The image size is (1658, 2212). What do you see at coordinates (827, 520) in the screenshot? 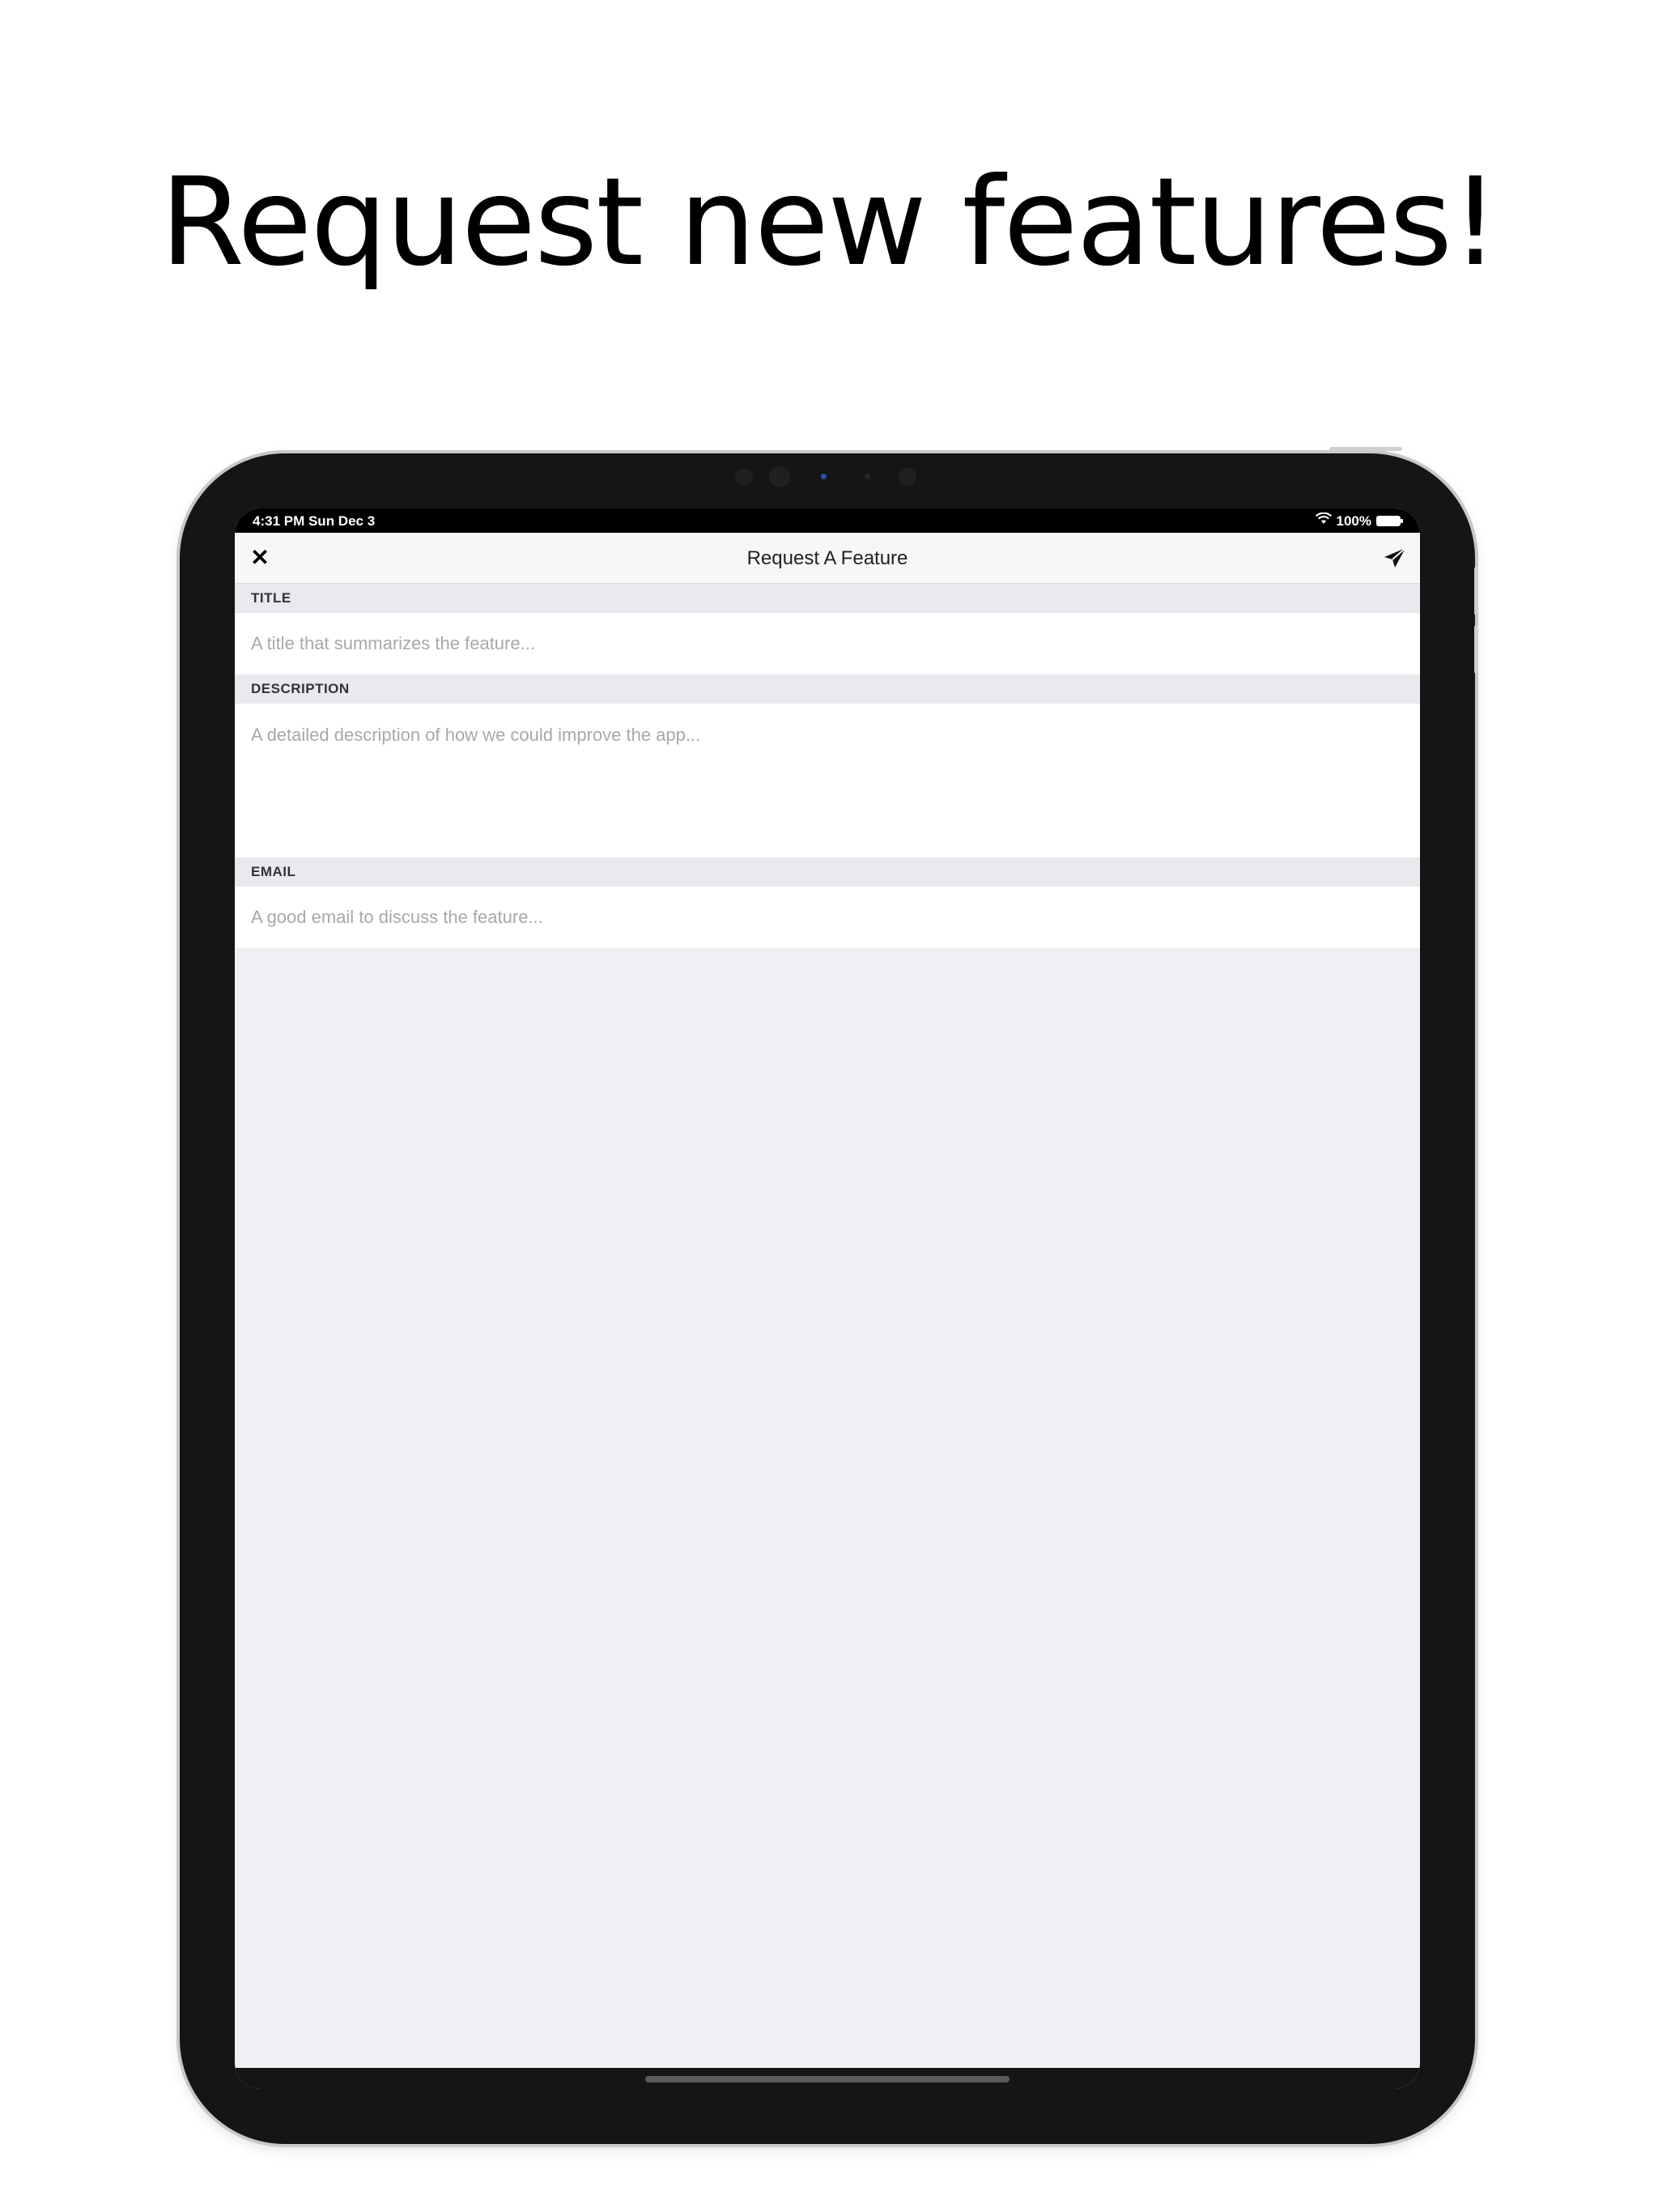
I see `status-bar: 4:31 PM Sun Dec 3 100%` at bounding box center [827, 520].